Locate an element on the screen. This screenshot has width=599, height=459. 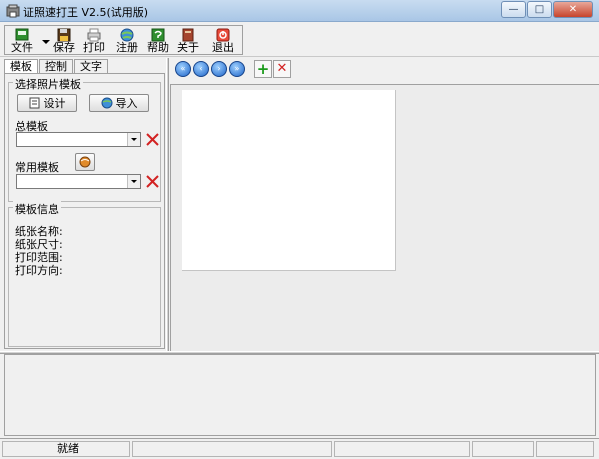
exit-button: 退出 is located at coordinates (223, 41).